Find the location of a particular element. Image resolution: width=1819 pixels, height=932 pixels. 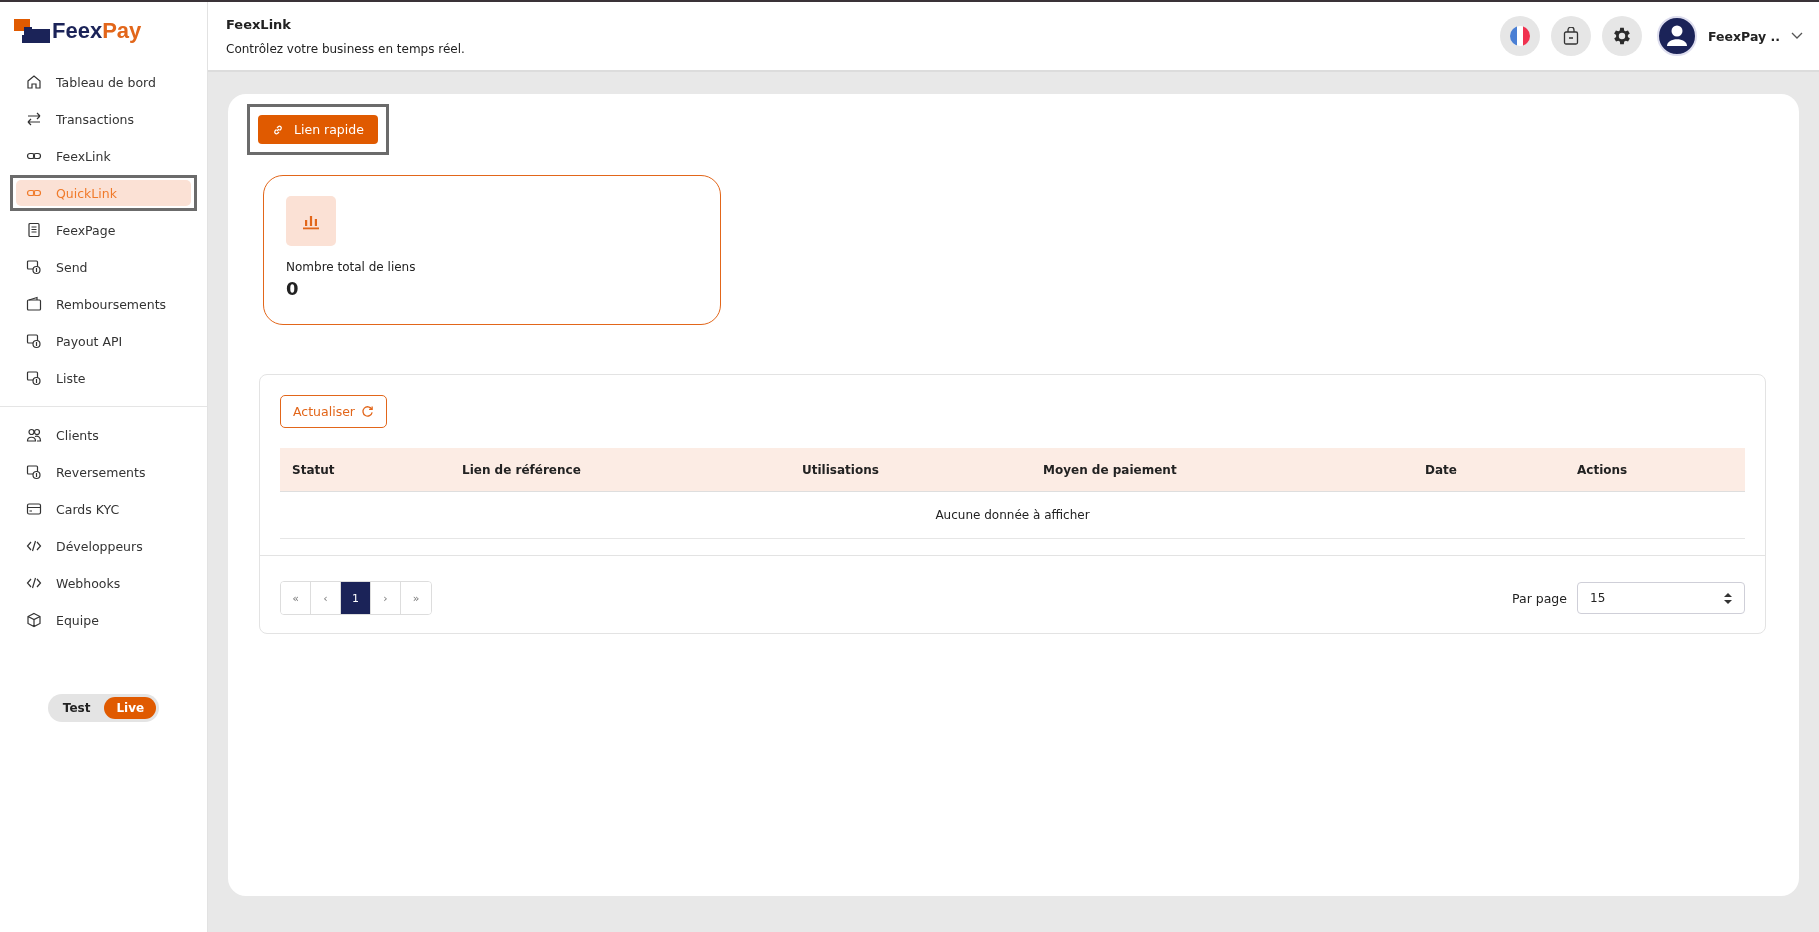

column-header: Lien de référence is located at coordinates (521, 469).